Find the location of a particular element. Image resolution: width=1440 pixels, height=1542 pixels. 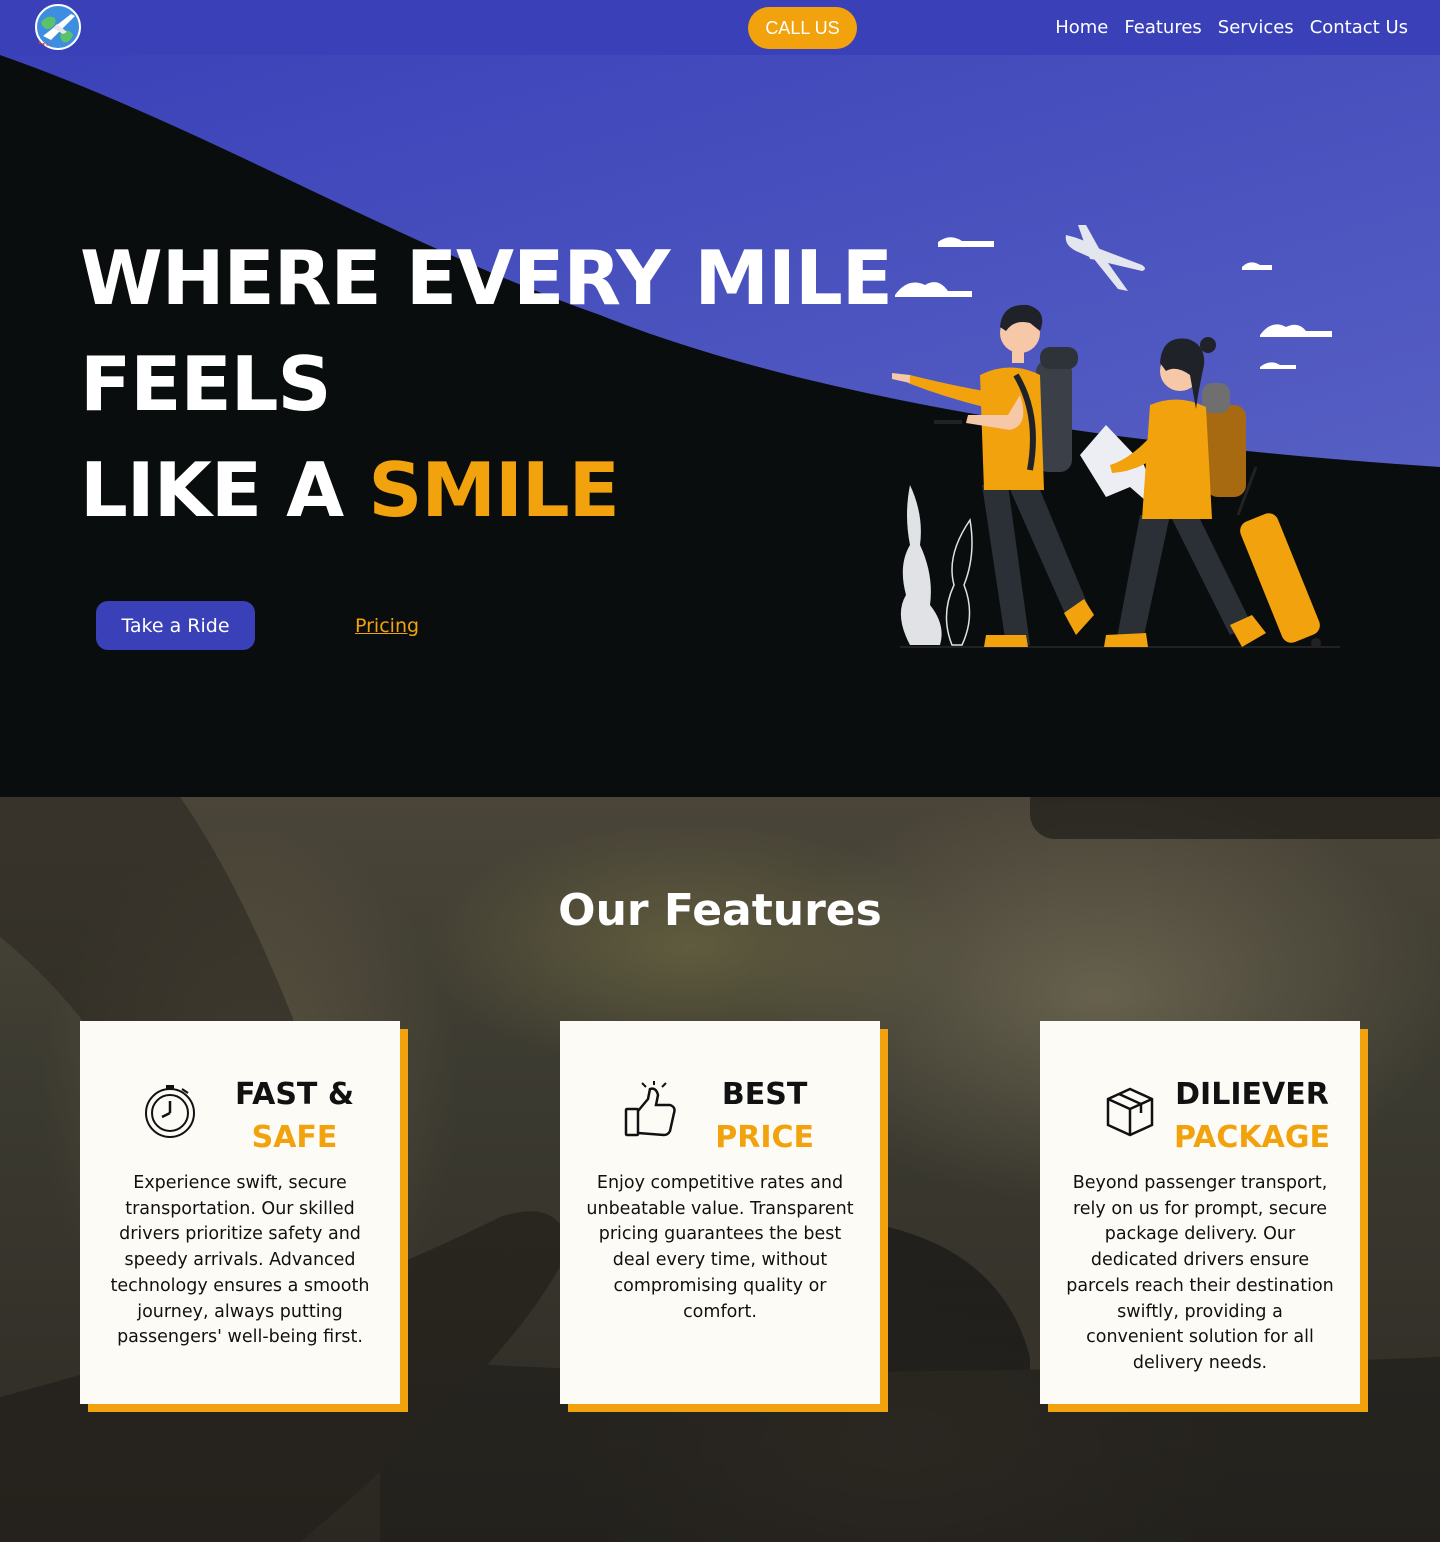

feature-card-title-bottom: PACKAGE is located at coordinates (1251, 1137).